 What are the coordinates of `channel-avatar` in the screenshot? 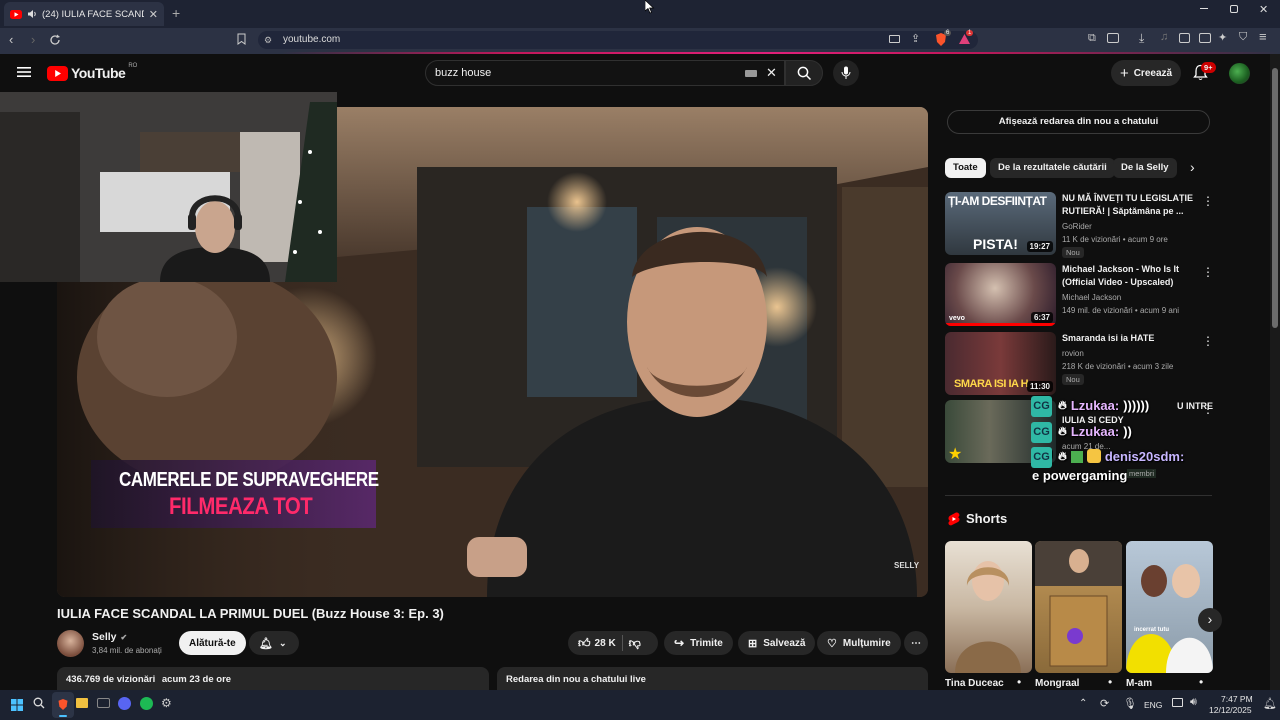 It's located at (70, 643).